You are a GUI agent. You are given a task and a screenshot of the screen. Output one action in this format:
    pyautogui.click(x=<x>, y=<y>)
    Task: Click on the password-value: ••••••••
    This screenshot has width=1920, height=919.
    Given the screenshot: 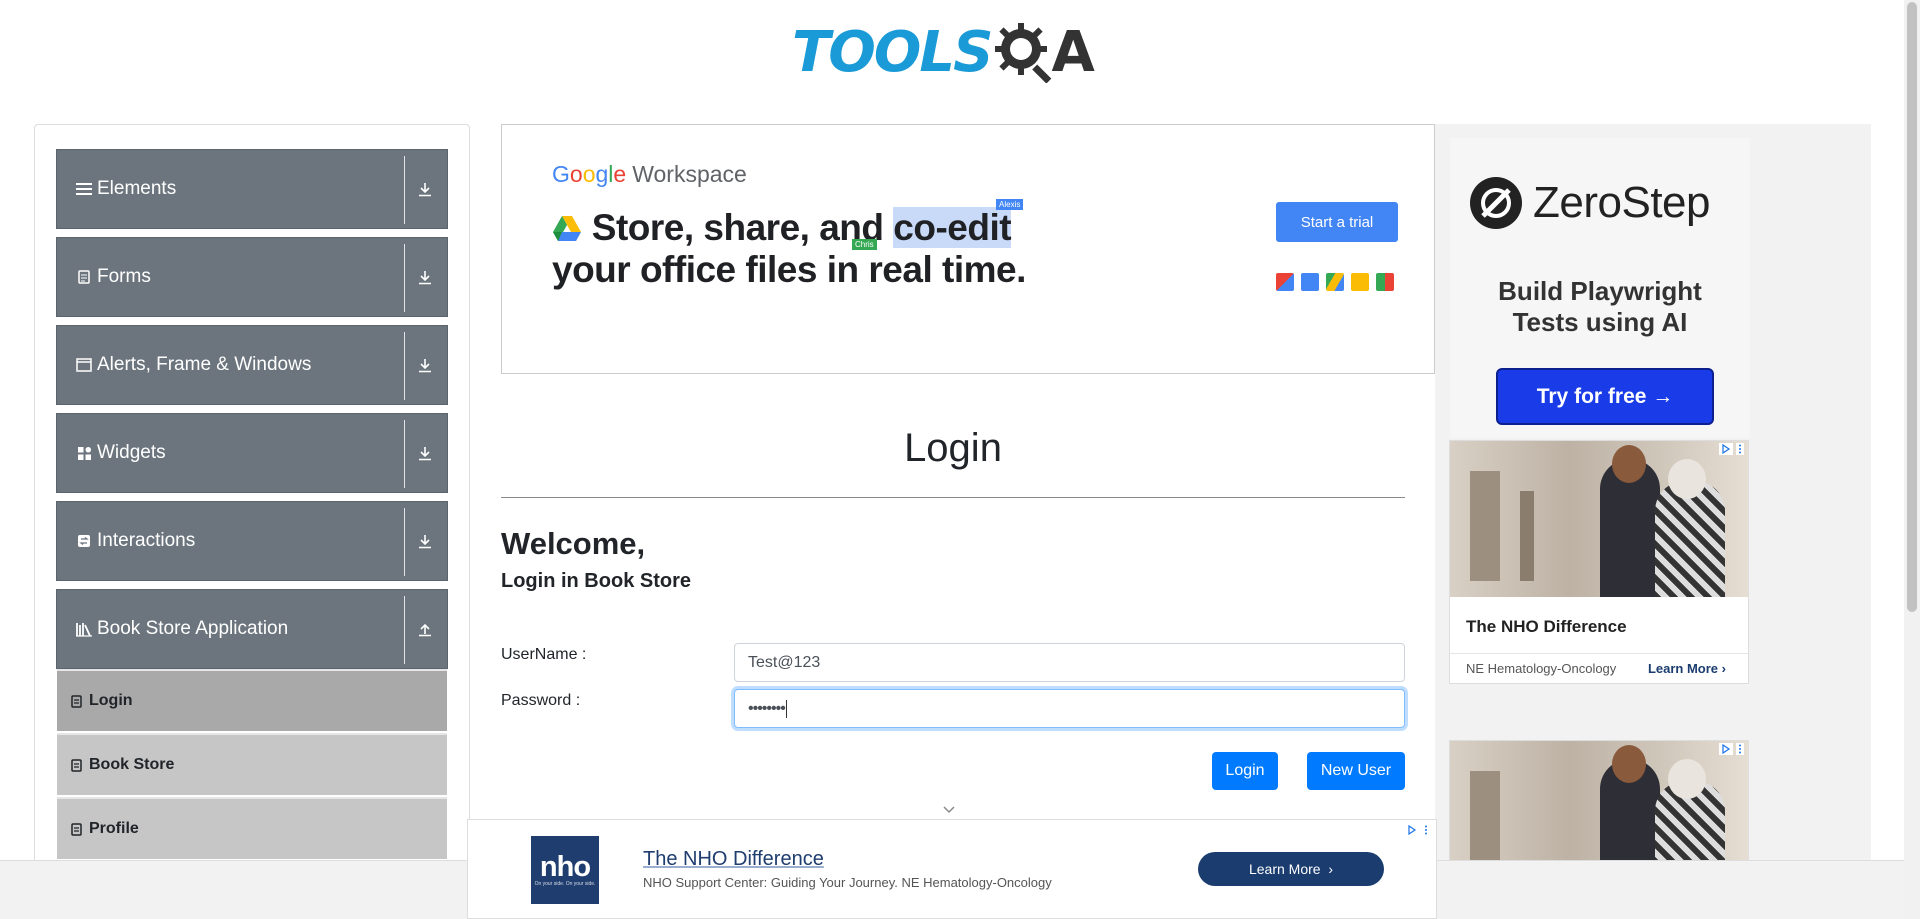 What is the action you would take?
    pyautogui.click(x=767, y=708)
    